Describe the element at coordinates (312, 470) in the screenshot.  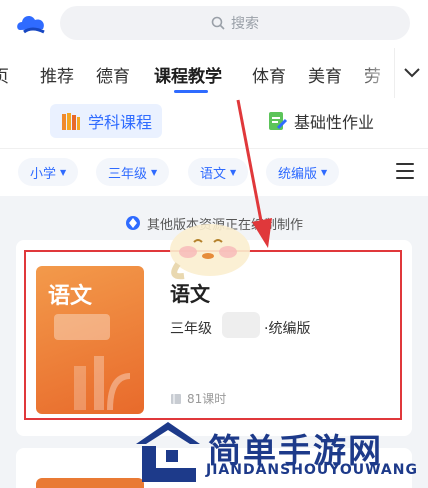
I see `watermark-subtitle: JIANDANSHOUYOUWANG` at that location.